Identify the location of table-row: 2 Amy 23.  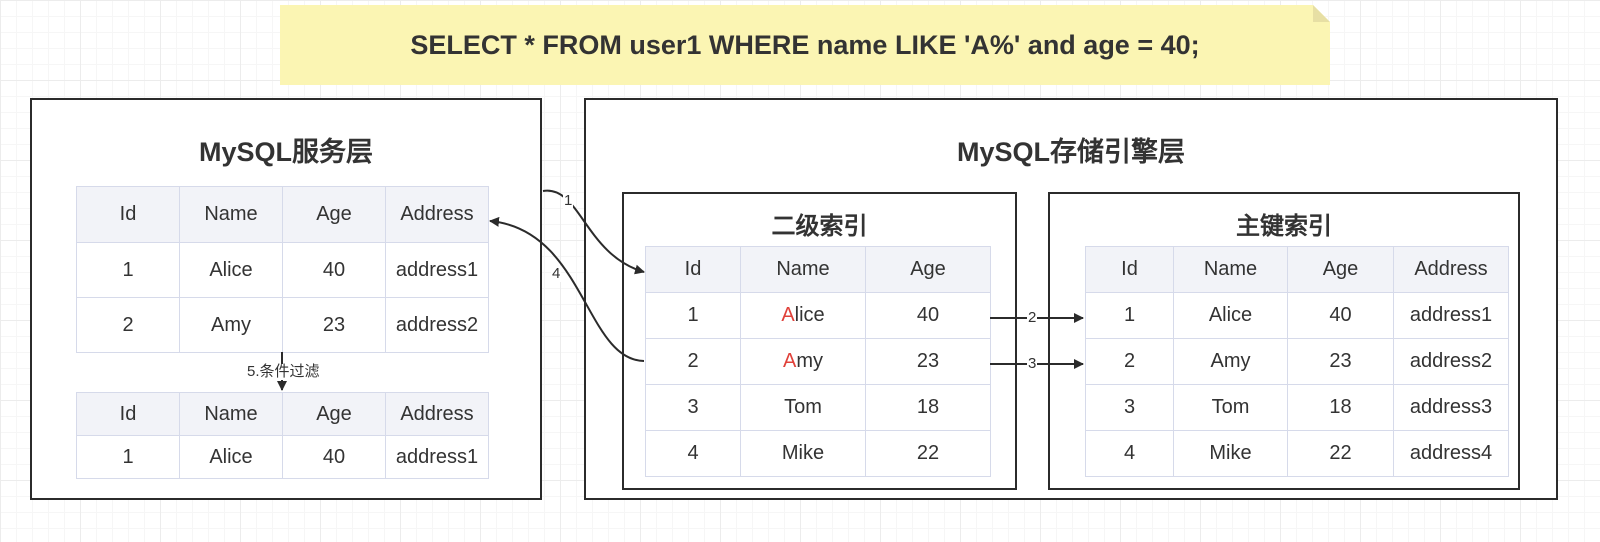
(818, 361).